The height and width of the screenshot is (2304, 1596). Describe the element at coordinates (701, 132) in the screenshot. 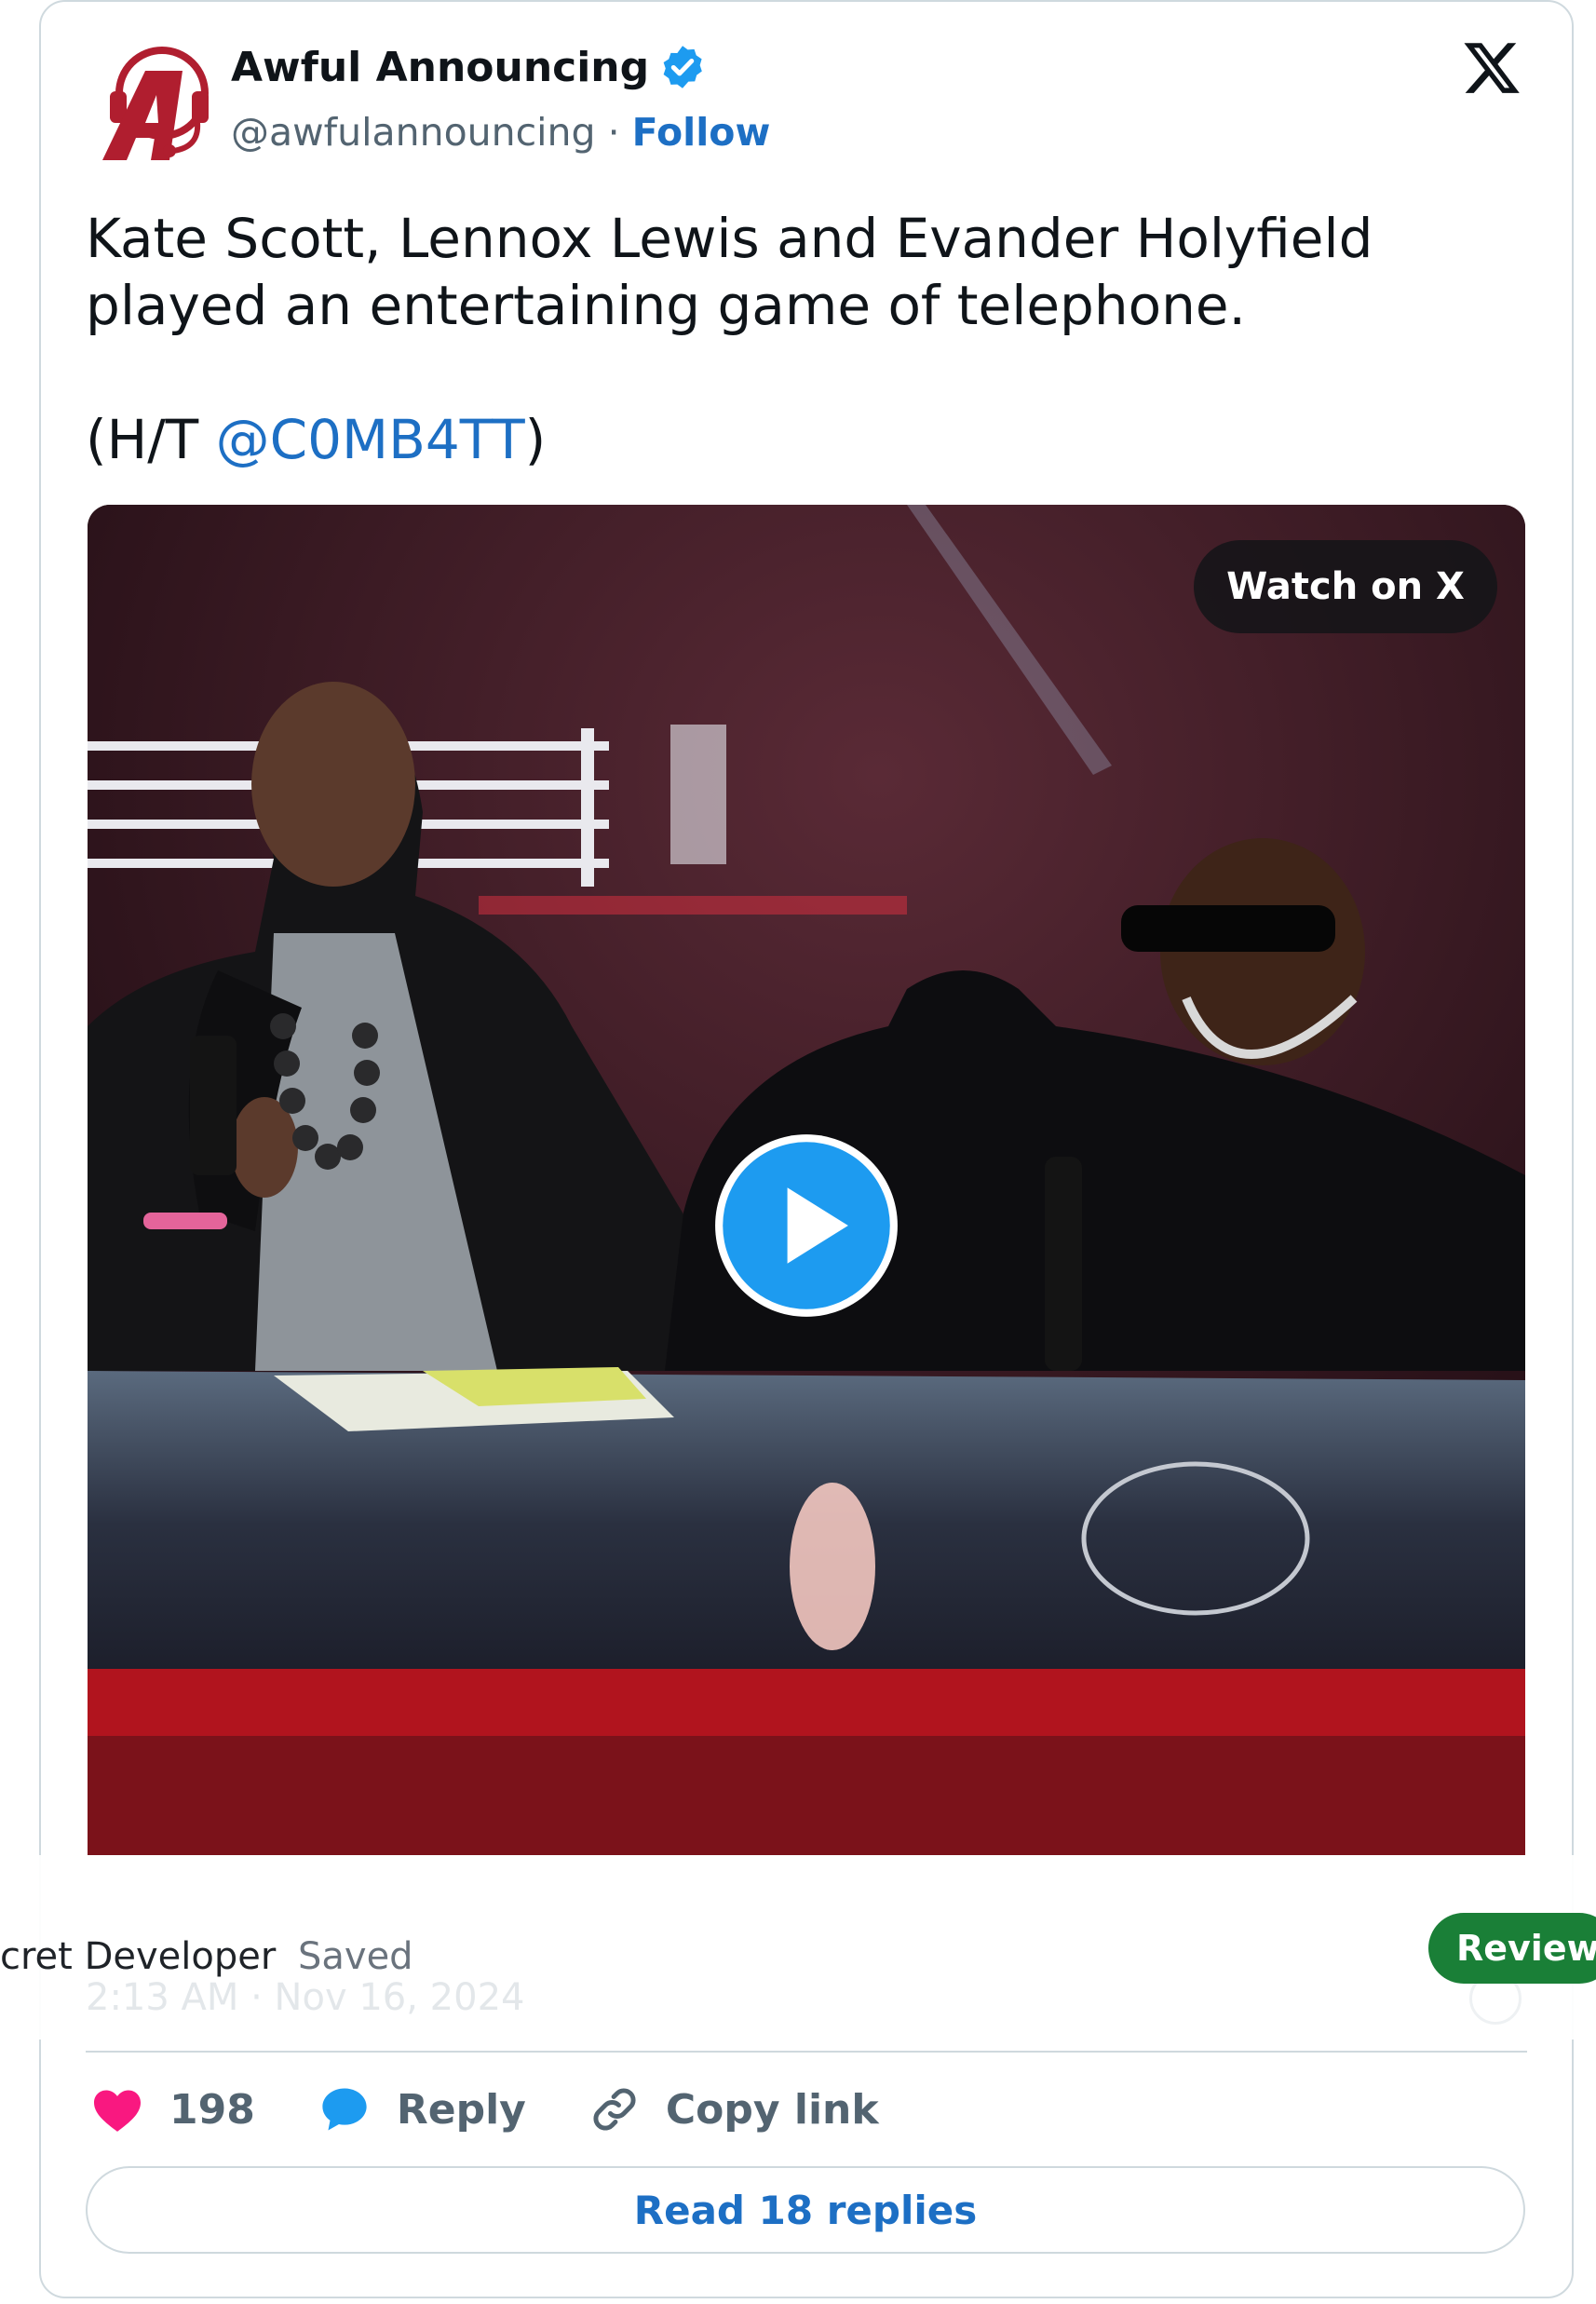

I see `follow-button: Follow` at that location.